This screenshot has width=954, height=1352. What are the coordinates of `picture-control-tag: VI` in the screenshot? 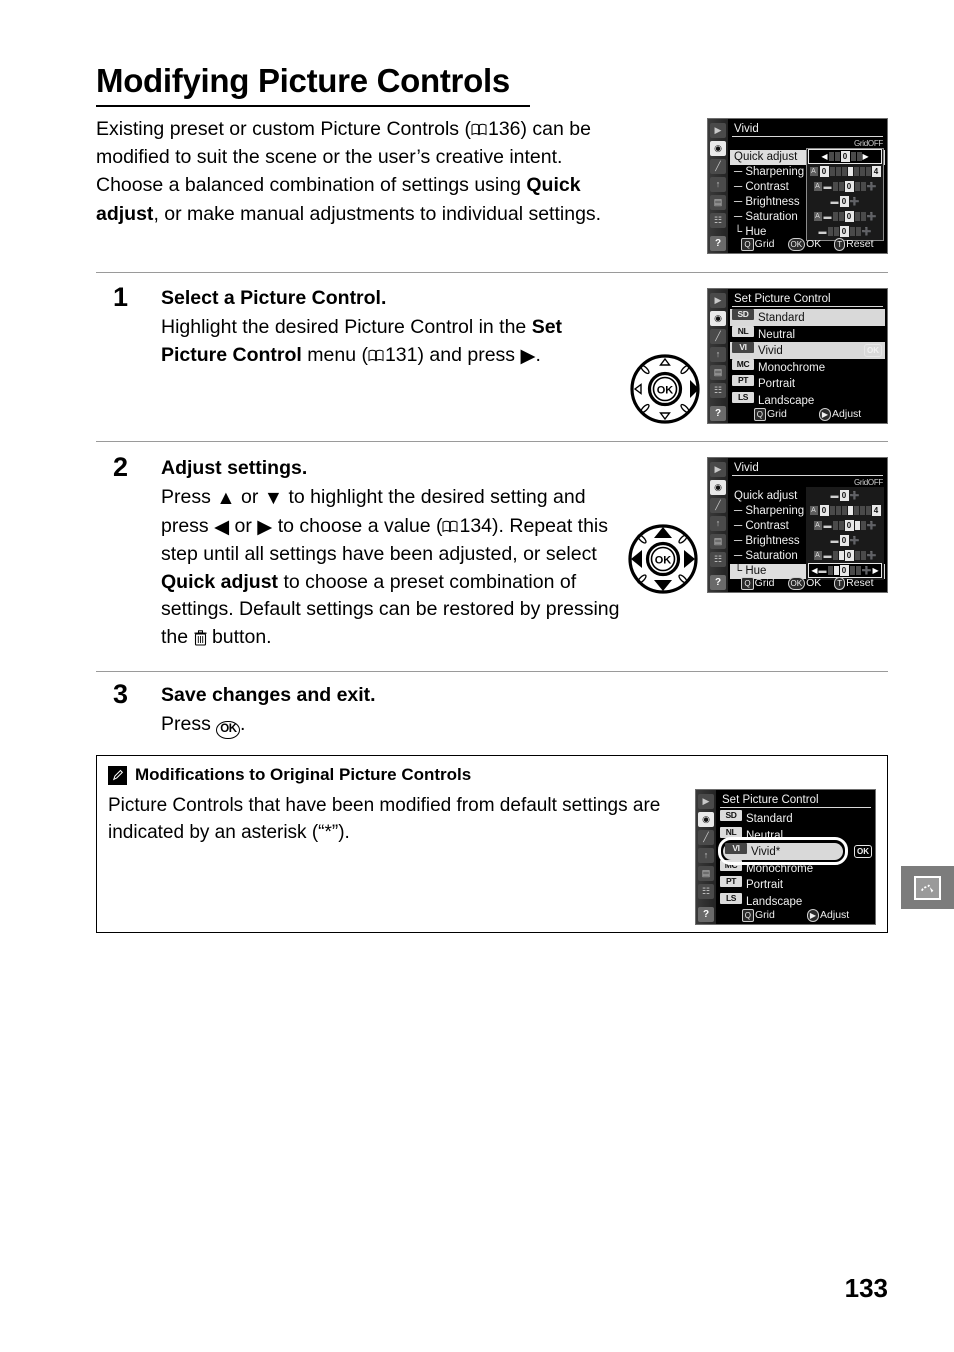 It's located at (743, 347).